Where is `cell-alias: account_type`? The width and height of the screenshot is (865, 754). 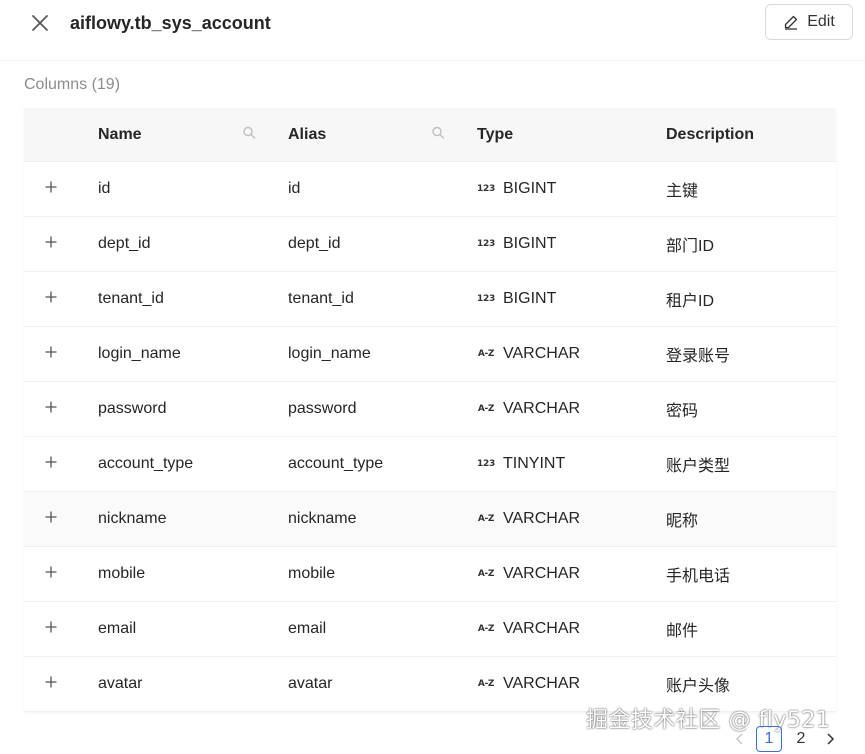
cell-alias: account_type is located at coordinates (336, 463).